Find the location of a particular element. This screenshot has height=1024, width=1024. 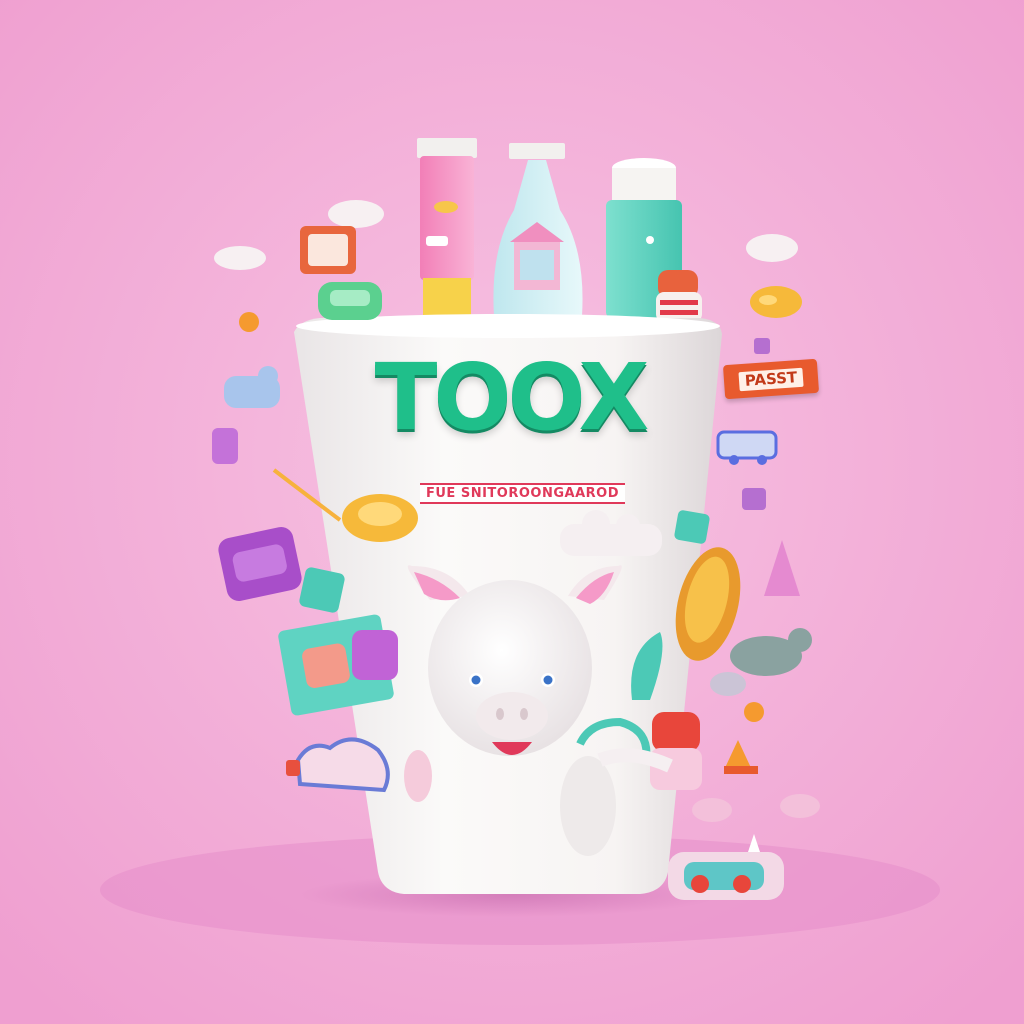

pink-toothpaste-tube is located at coordinates (447, 229).